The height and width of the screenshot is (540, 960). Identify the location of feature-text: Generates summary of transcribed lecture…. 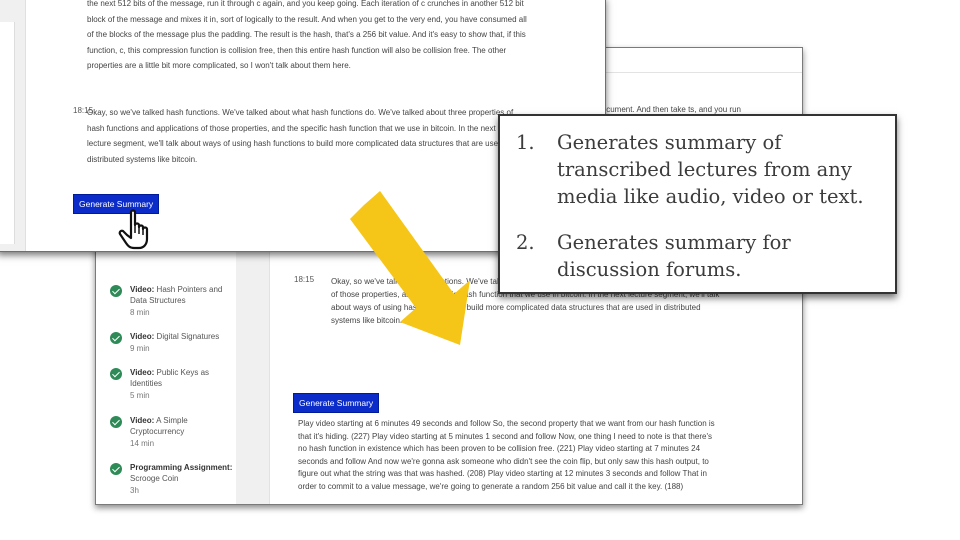
(710, 169).